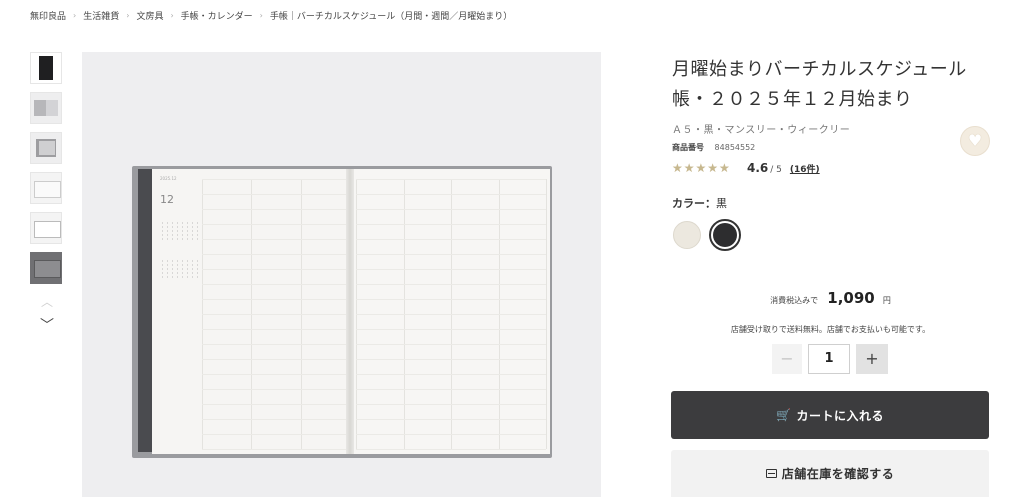 The image size is (1024, 497). Describe the element at coordinates (47, 302) in the screenshot. I see `chevron-up-icon: ︿` at that location.